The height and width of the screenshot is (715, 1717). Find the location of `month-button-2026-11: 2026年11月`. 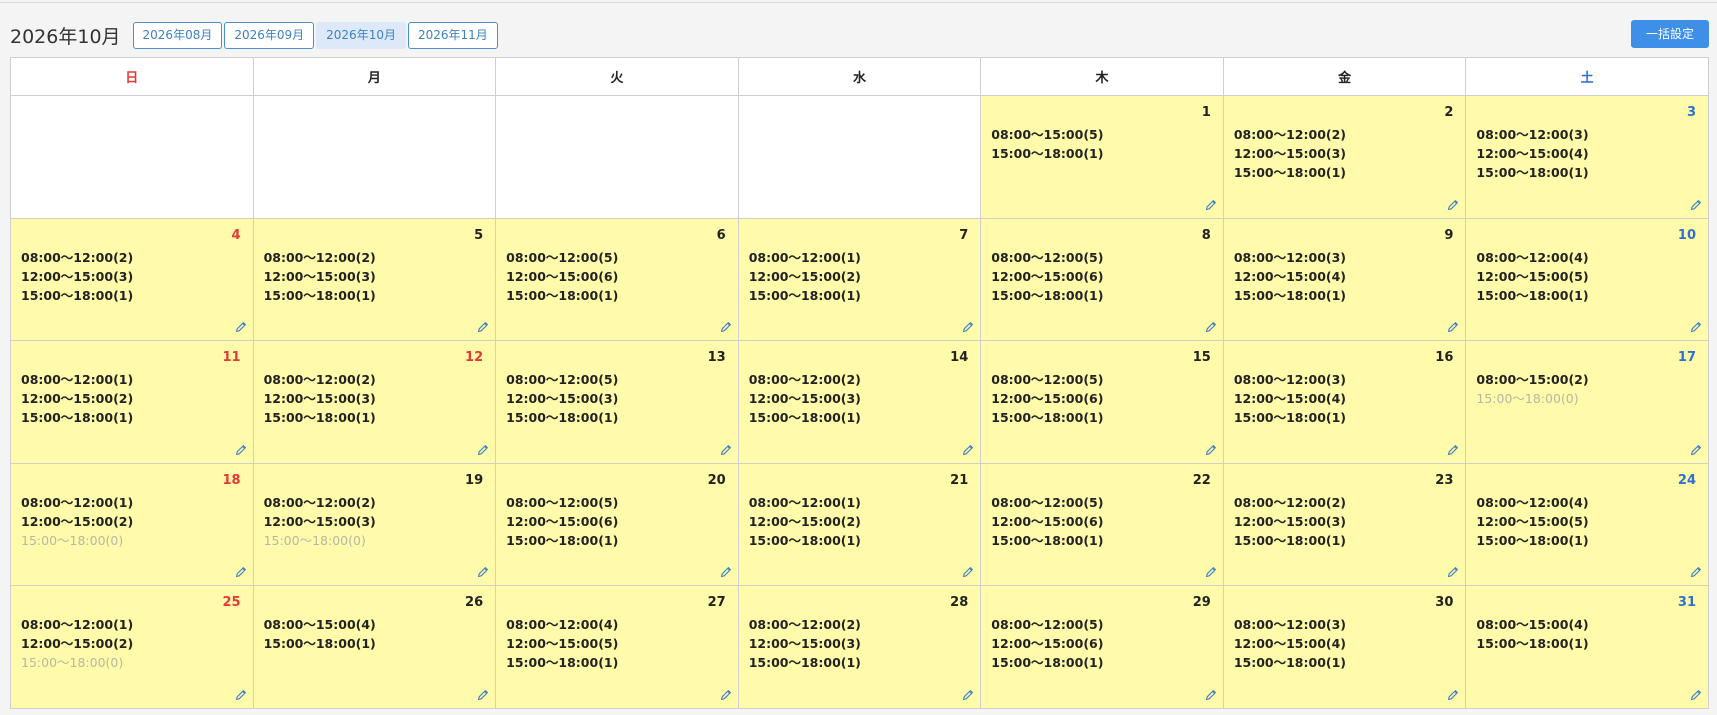

month-button-2026-11: 2026年11月 is located at coordinates (452, 35).